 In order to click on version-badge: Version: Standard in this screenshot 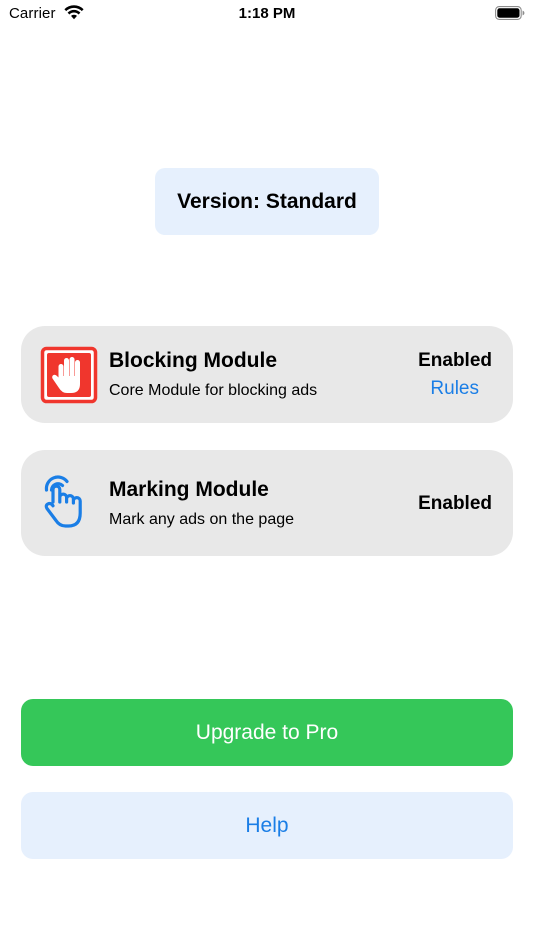, I will do `click(267, 201)`.